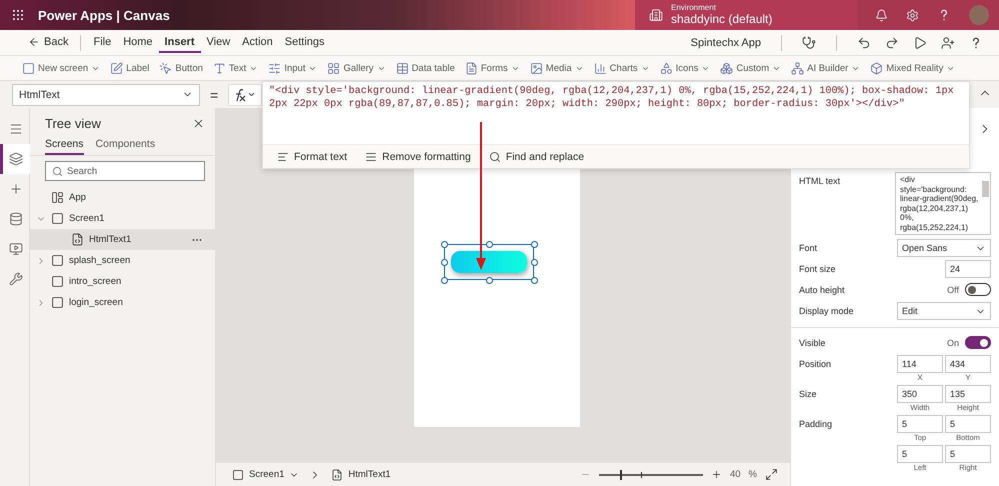 The image size is (999, 486). I want to click on tree-tab: Screens, so click(64, 145).